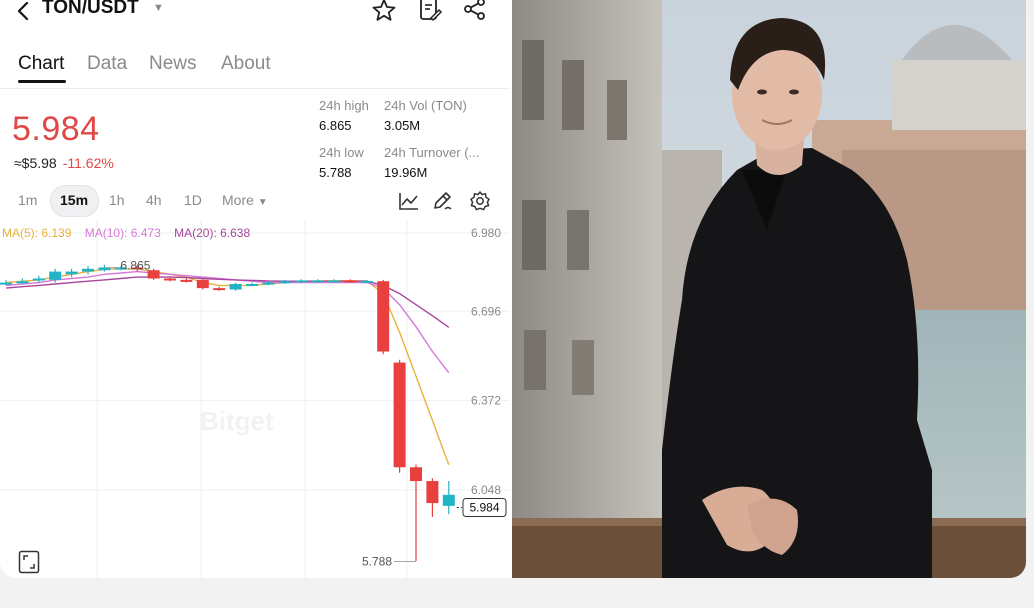 The image size is (1034, 608). What do you see at coordinates (335, 172) in the screenshot?
I see `stat-low-value: 5.788` at bounding box center [335, 172].